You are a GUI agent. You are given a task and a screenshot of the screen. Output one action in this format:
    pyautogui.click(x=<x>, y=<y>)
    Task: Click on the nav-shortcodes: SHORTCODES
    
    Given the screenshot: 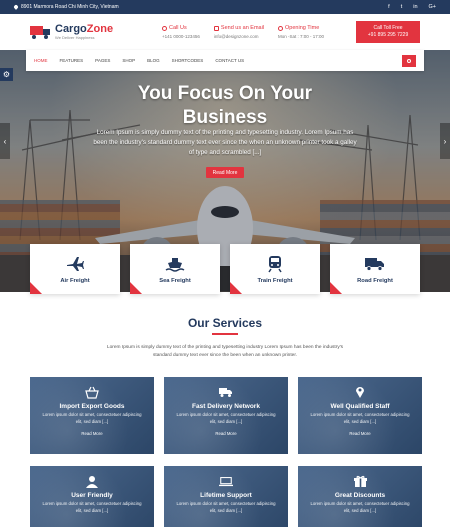 What is the action you would take?
    pyautogui.click(x=188, y=60)
    